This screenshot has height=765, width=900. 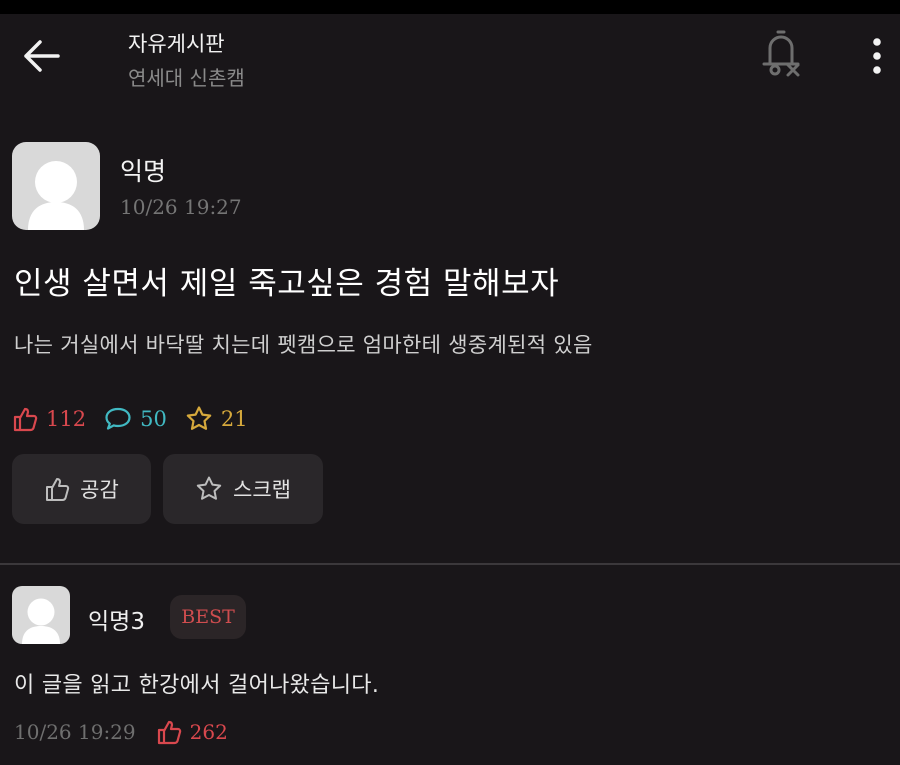 I want to click on like-button: 공감, so click(x=81, y=489).